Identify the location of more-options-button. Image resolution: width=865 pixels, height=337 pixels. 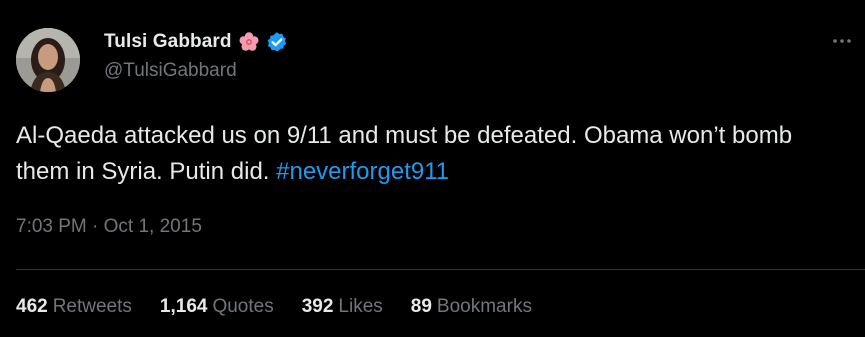
(842, 40).